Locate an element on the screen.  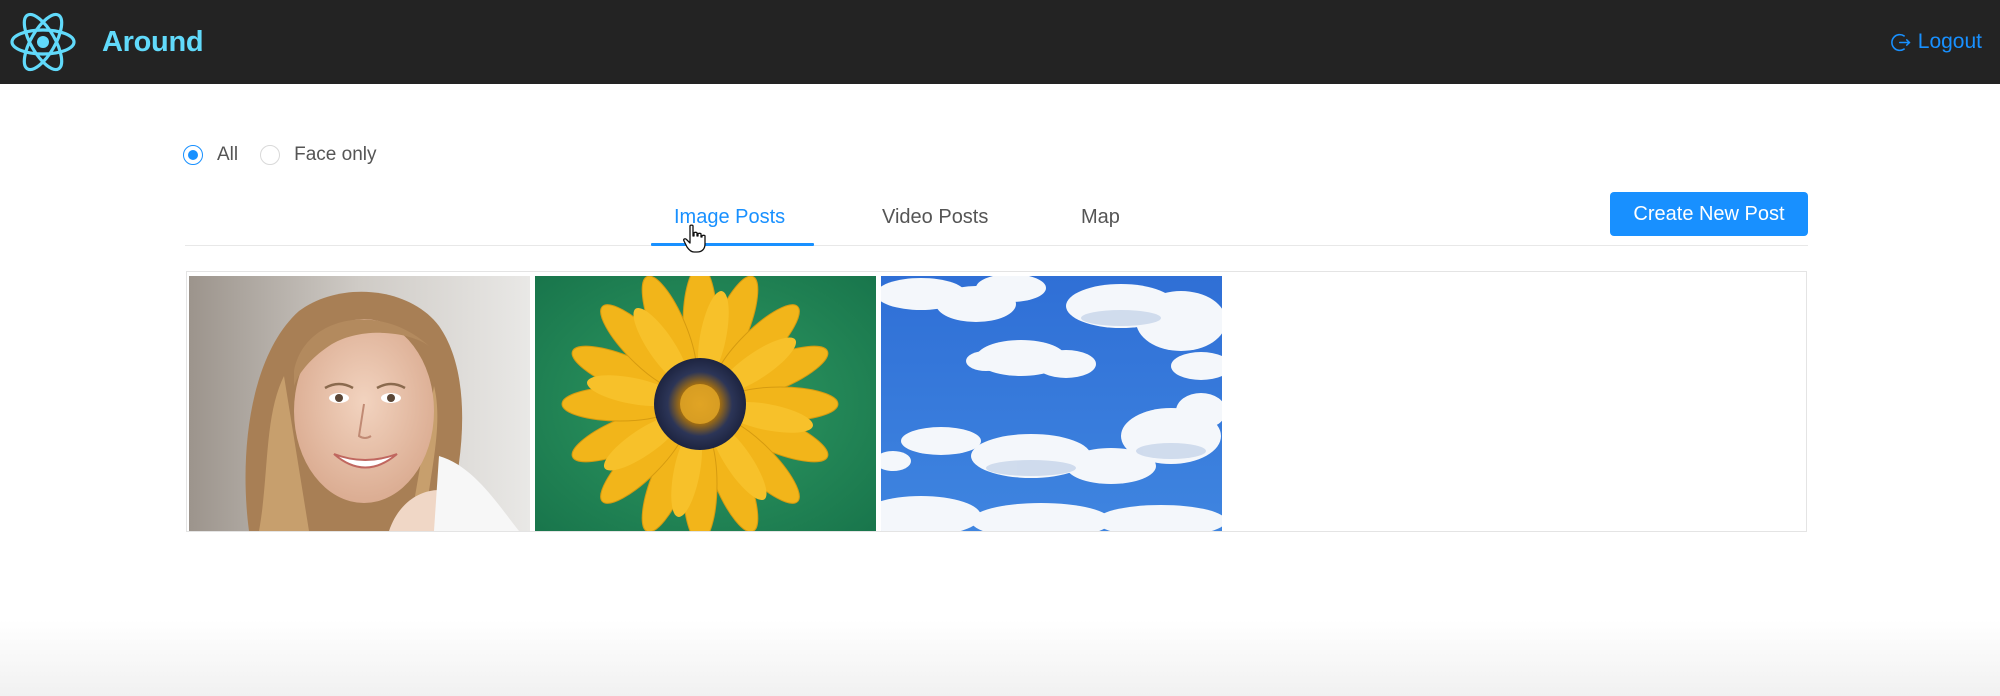
sky-clouds-photo-icon is located at coordinates (1051, 403).